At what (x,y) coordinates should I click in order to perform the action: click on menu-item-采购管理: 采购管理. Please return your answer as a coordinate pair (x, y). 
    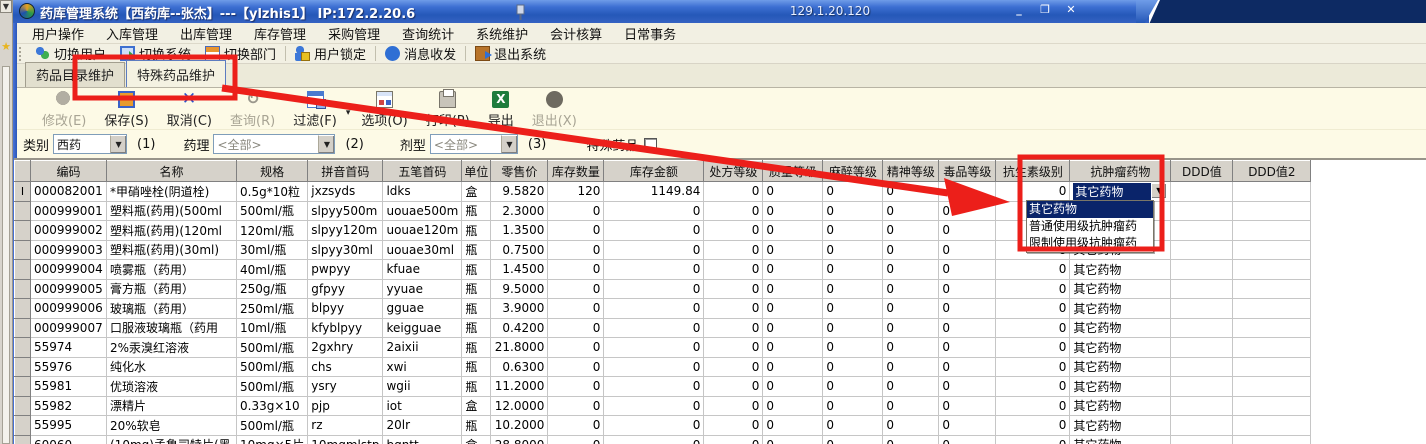
    Looking at the image, I should click on (354, 33).